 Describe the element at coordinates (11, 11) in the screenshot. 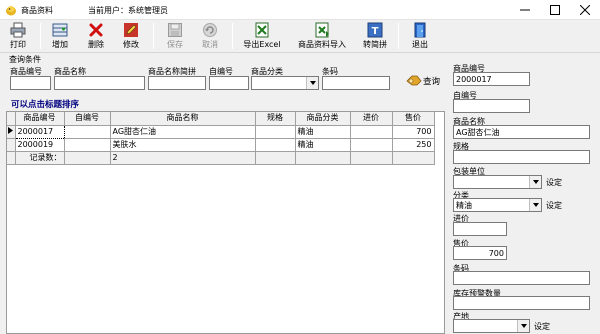

I see `app-icon` at that location.